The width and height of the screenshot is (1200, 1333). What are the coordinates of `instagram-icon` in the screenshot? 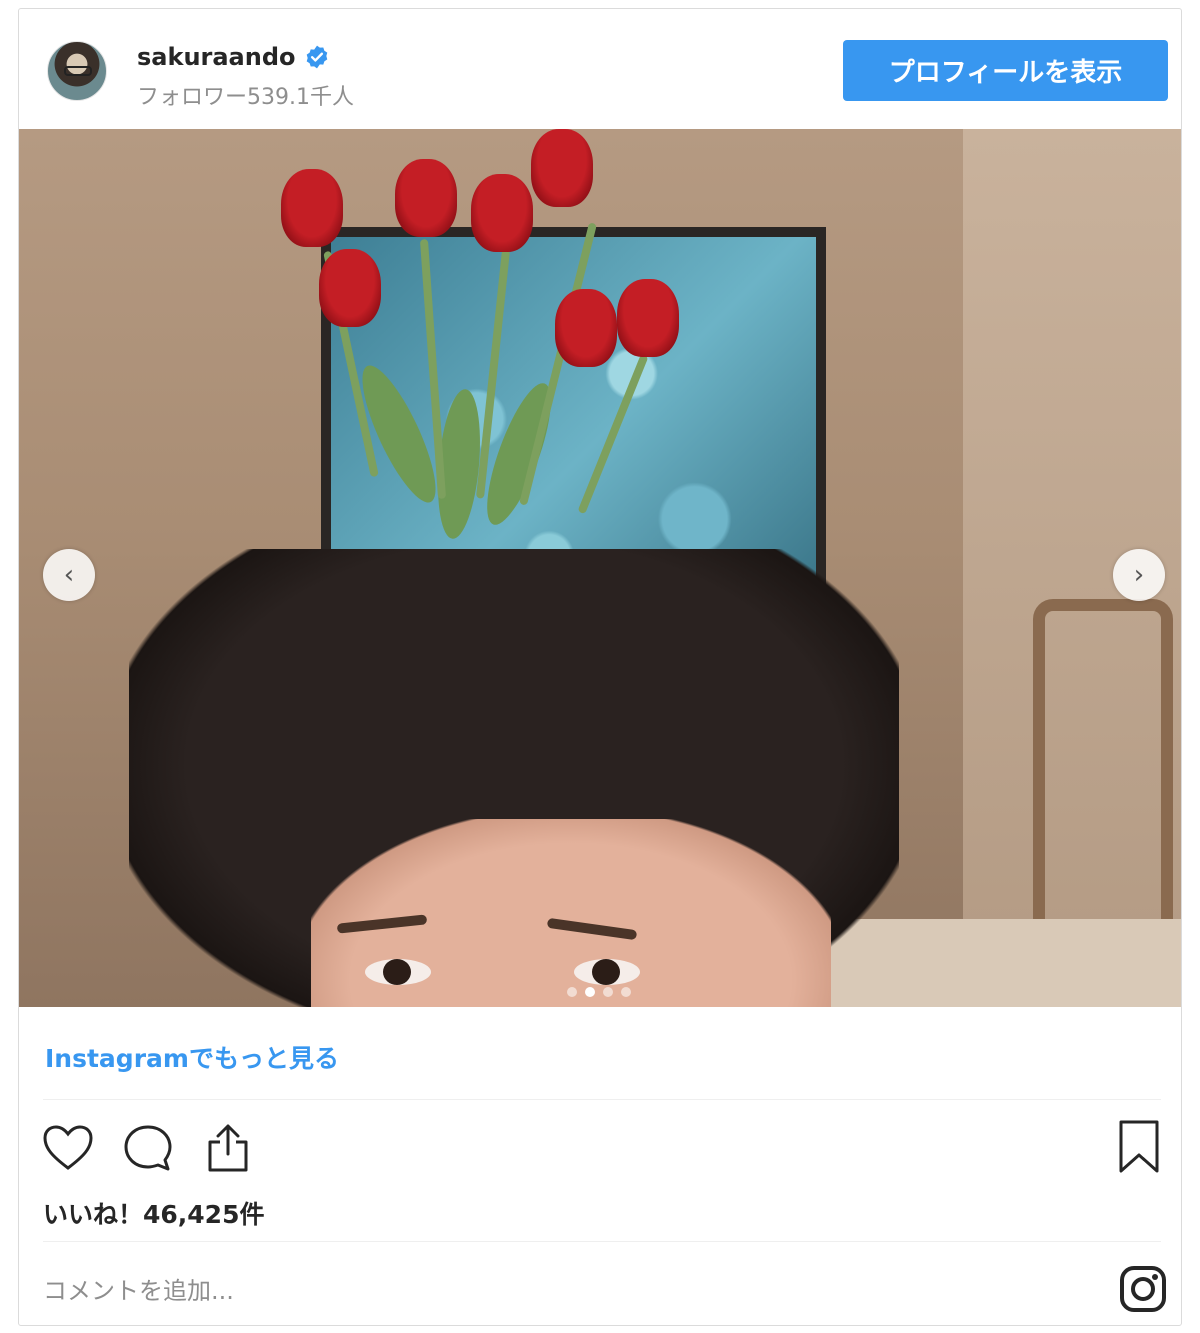 It's located at (1143, 1289).